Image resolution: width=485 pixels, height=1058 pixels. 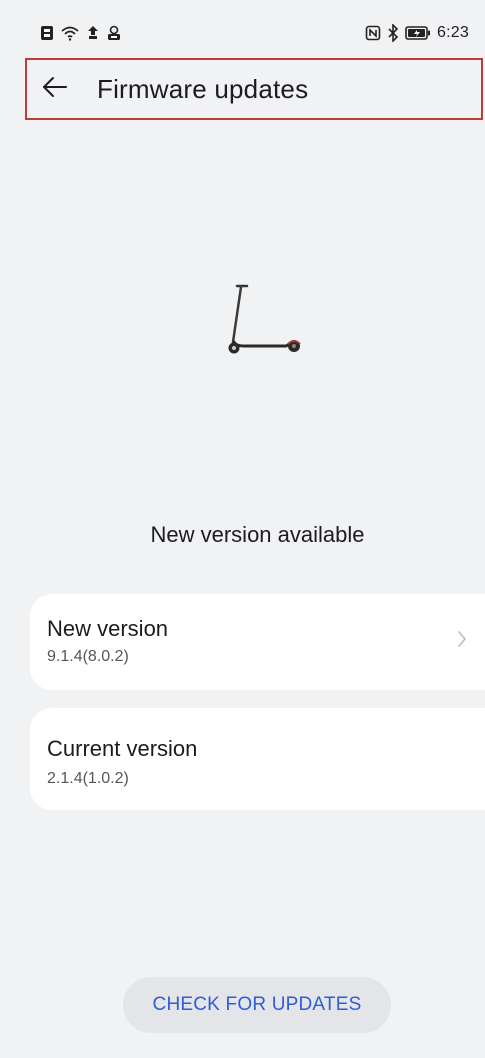 I want to click on app-header: Firmware updates, so click(x=254, y=89).